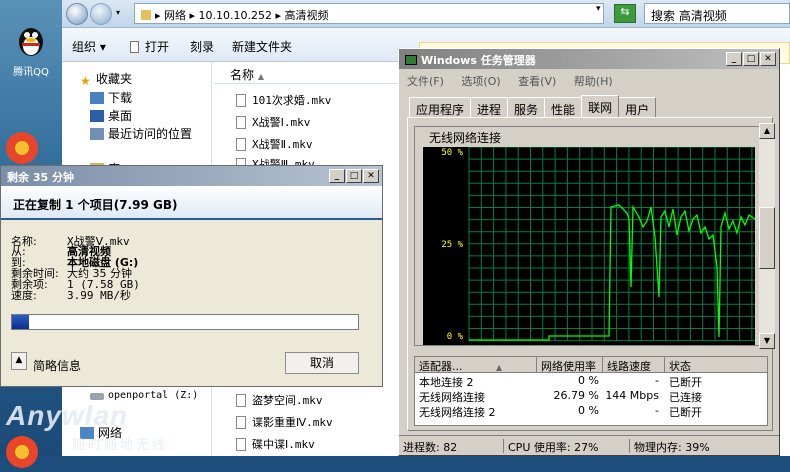  Describe the element at coordinates (563, 107) in the screenshot. I see `tab-performance: 性能` at that location.